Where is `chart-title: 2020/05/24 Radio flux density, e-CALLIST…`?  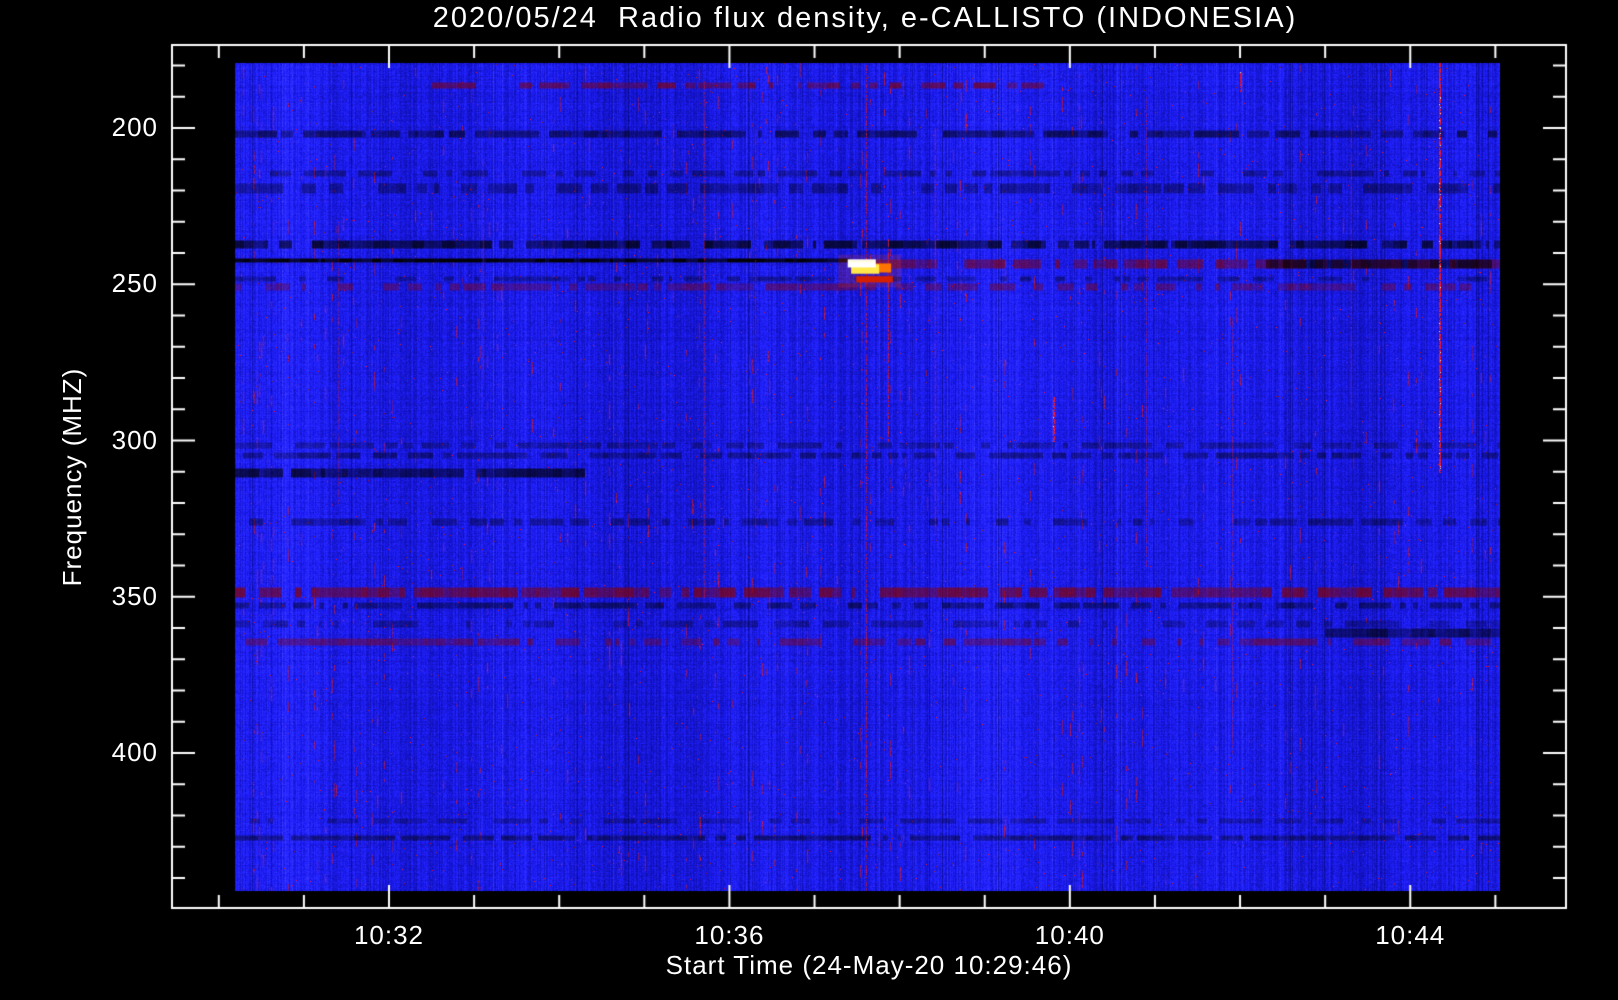
chart-title: 2020/05/24 Radio flux density, e-CALLIST… is located at coordinates (865, 18).